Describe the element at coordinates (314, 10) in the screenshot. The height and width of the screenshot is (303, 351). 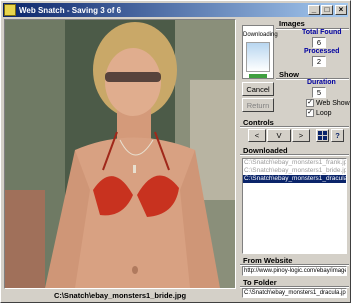
I see `minimize-button: _` at that location.